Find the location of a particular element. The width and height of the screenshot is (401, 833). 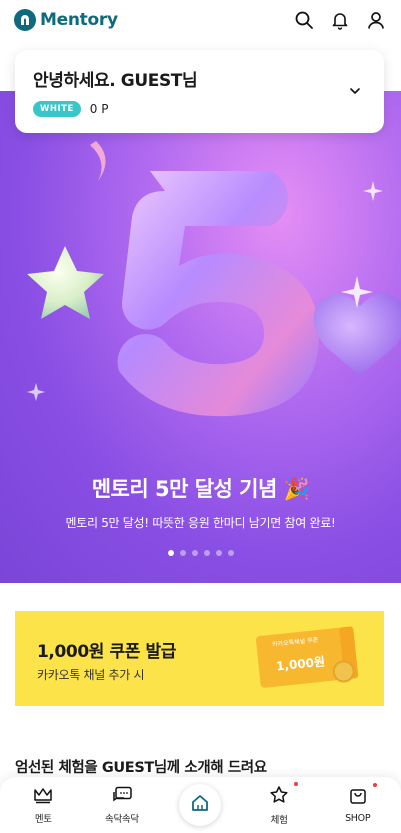

nav-label: 체험 is located at coordinates (279, 820).